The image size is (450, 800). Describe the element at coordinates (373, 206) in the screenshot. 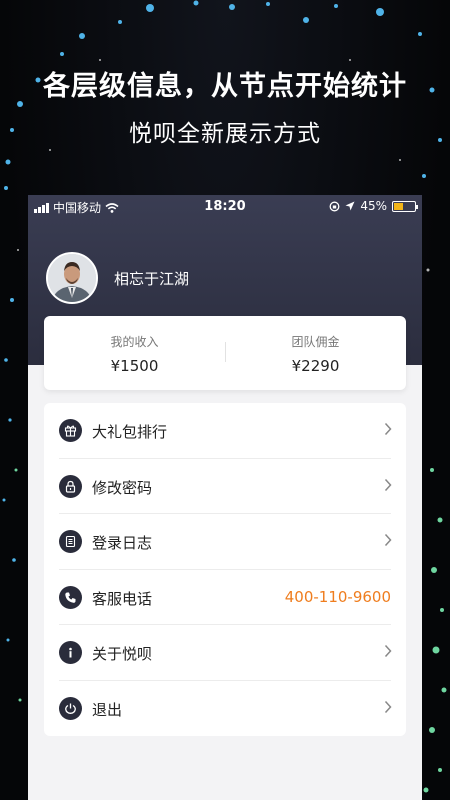

I see `battery-percent: 45%` at that location.